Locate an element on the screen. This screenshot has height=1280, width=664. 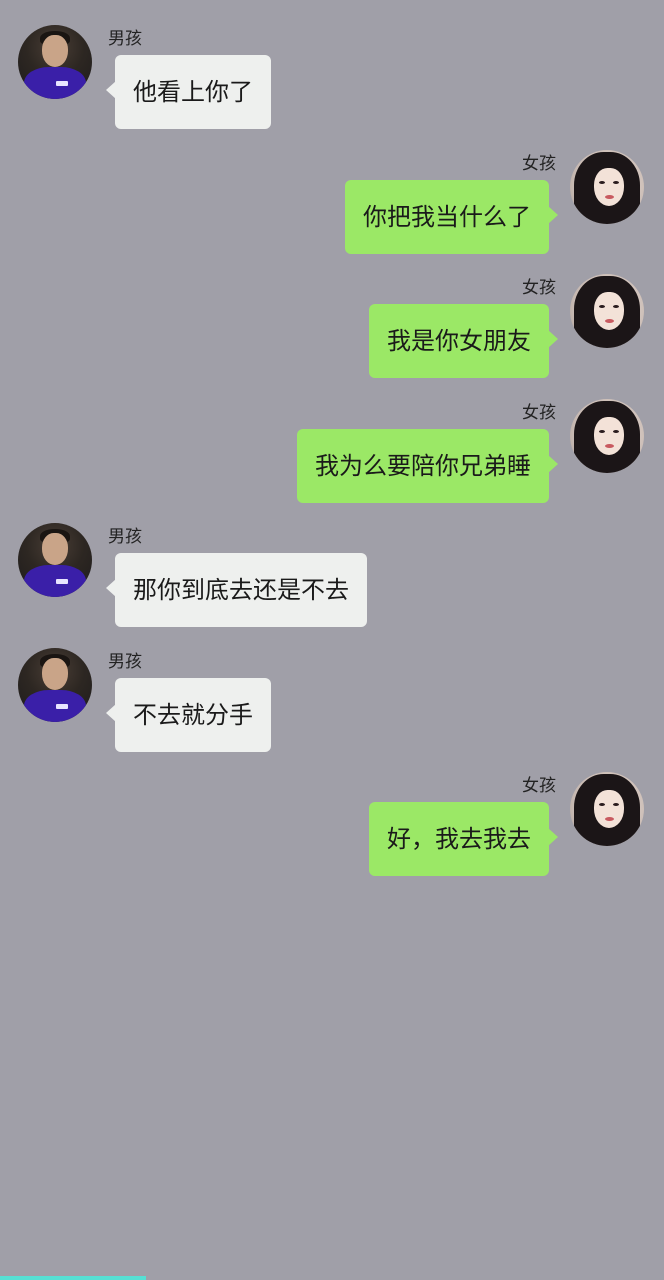
message-row: 男孩 那你到底去还是不去 is located at coordinates (332, 578).